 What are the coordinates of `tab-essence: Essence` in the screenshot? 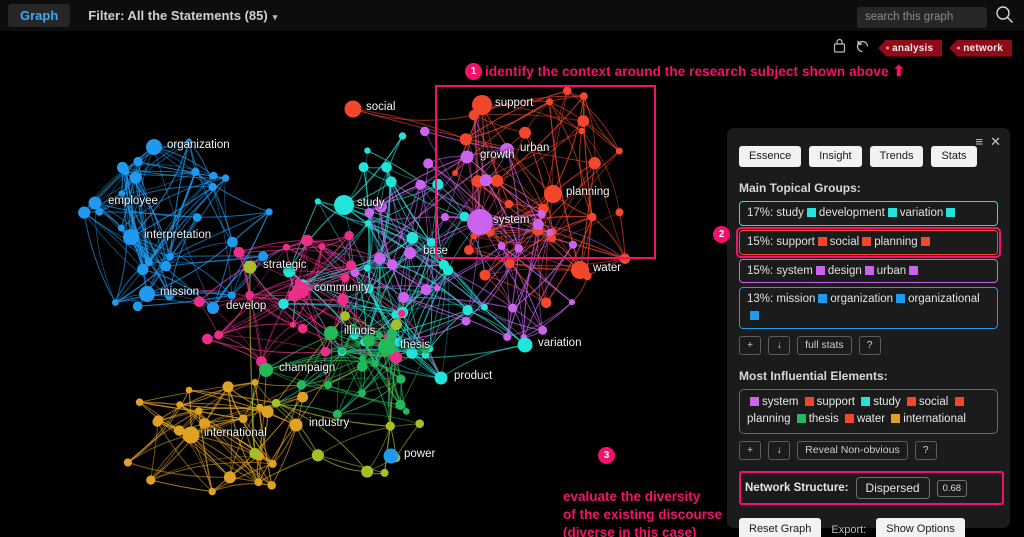 It's located at (770, 157).